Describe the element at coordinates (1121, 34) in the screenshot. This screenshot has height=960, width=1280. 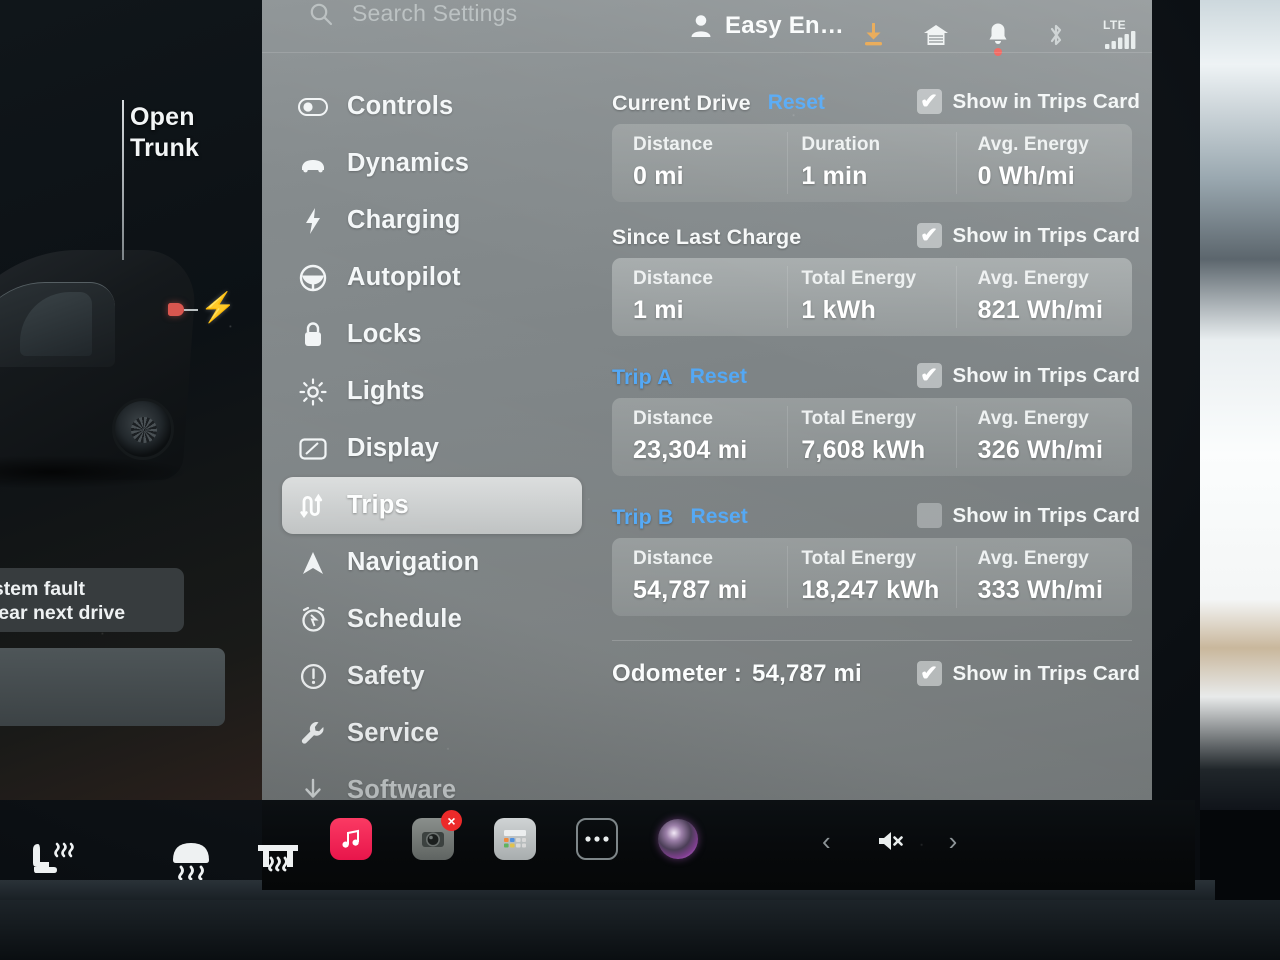
I see `lte-signal-icon: LTE` at that location.